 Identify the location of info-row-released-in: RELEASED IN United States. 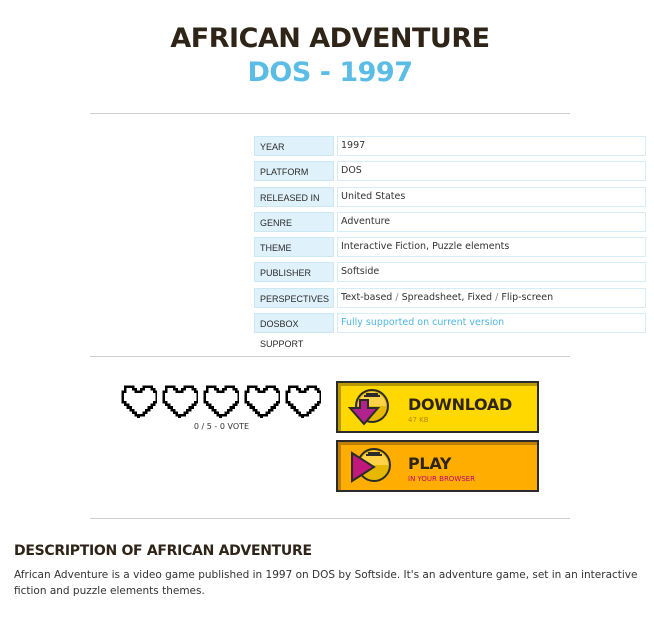
(450, 196).